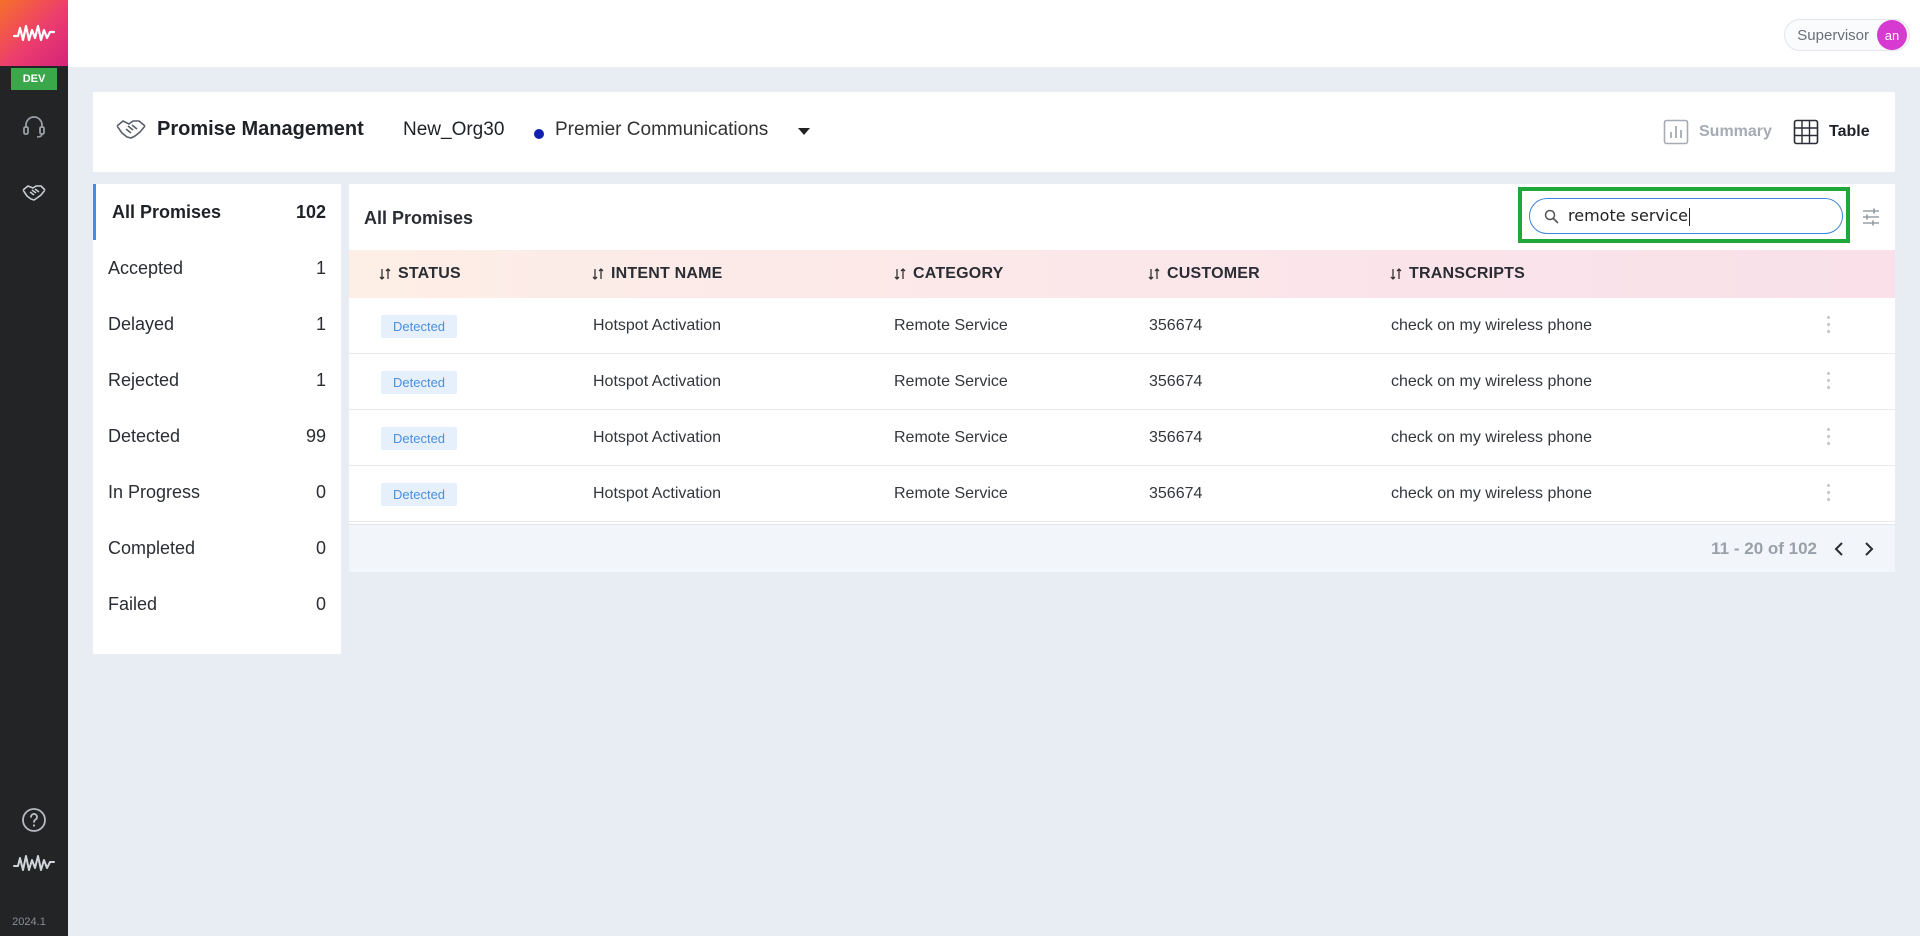 This screenshot has width=1920, height=936. I want to click on filter-label: All Promises, so click(167, 211).